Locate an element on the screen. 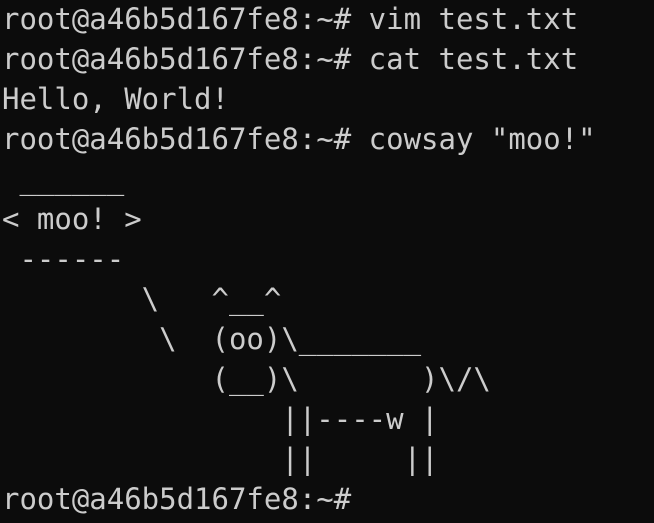 The image size is (654, 523). cowsay-cow-line-4: ||----w | is located at coordinates (220, 419).